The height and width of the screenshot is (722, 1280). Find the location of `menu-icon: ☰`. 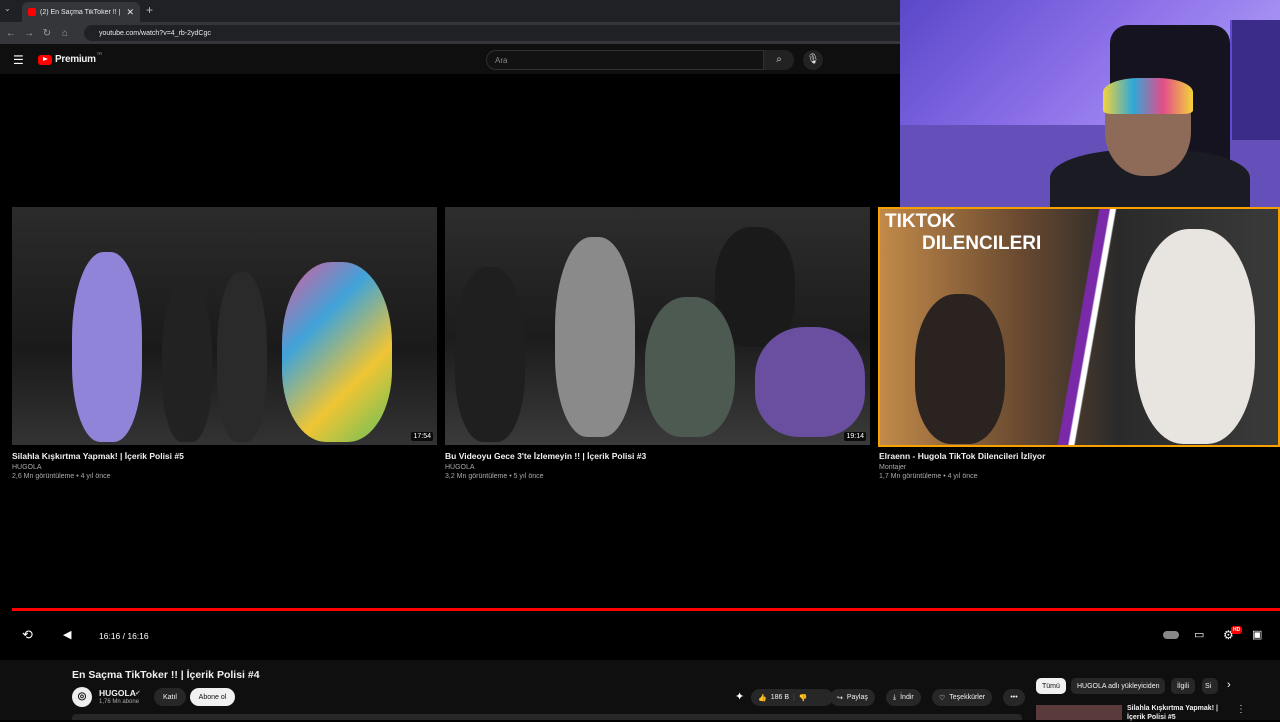

menu-icon: ☰ is located at coordinates (18, 60).